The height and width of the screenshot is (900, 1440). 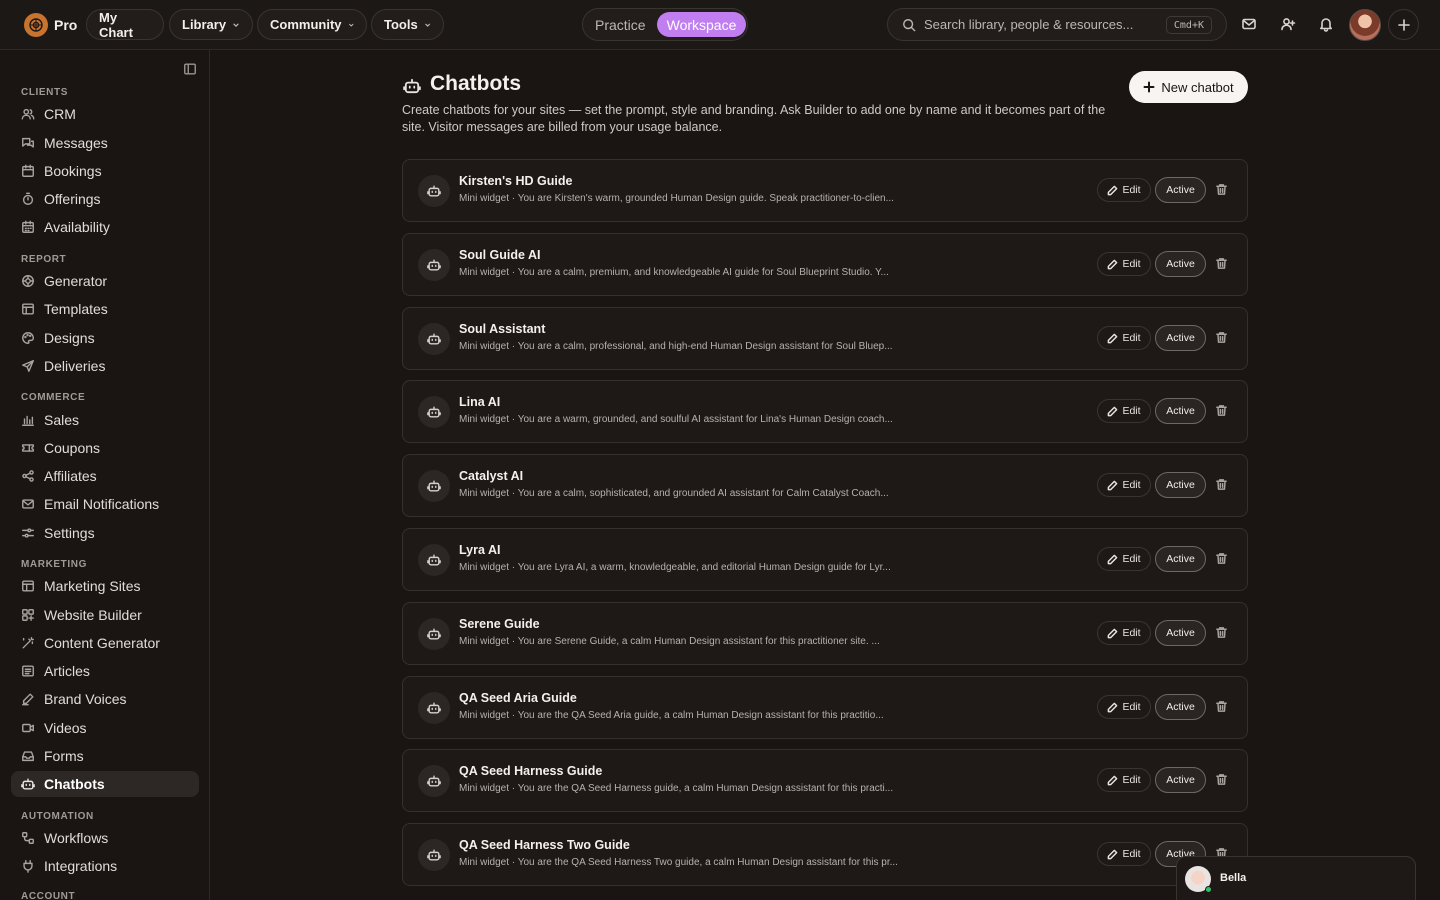 What do you see at coordinates (125, 24) in the screenshot?
I see `nav-my-chart: My Chart` at bounding box center [125, 24].